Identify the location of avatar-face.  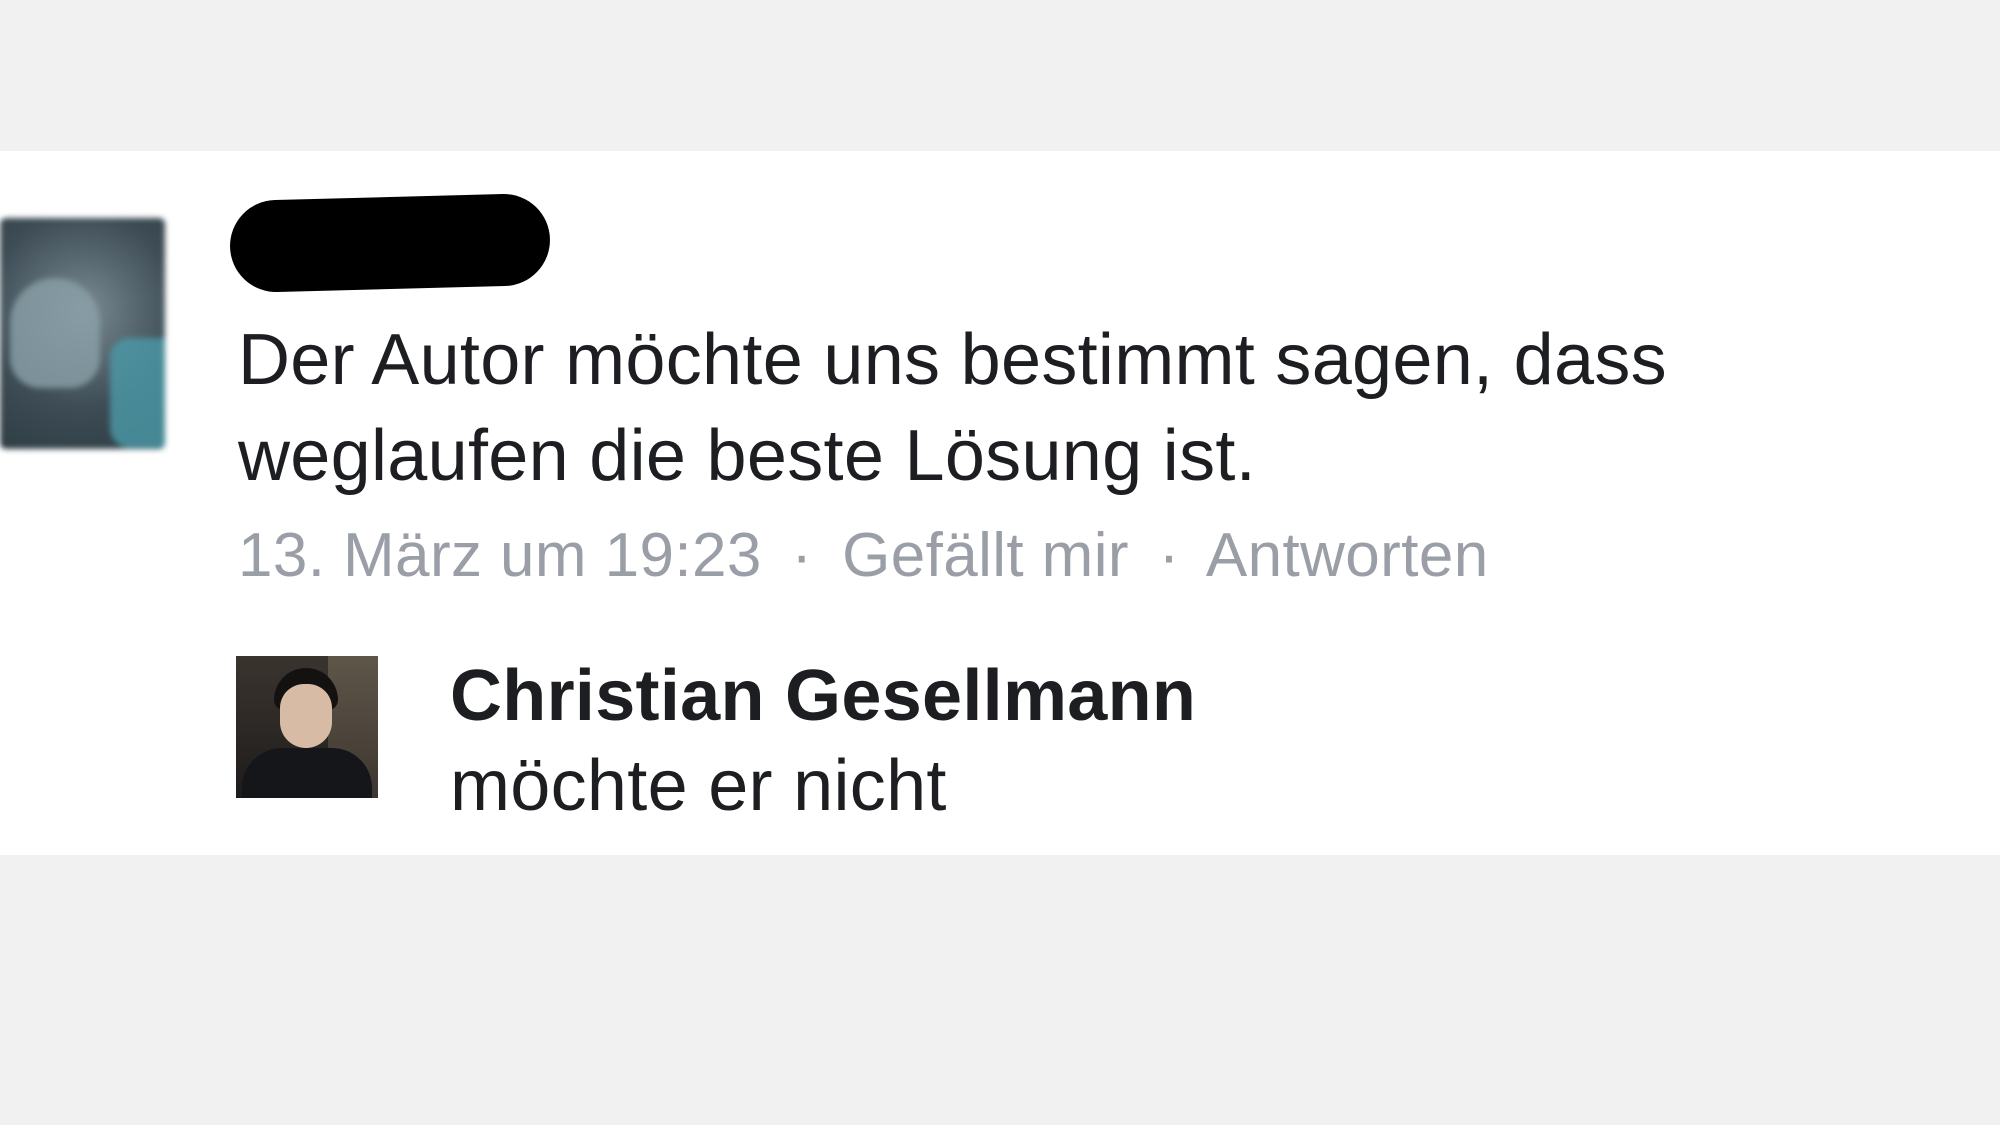
(306, 716).